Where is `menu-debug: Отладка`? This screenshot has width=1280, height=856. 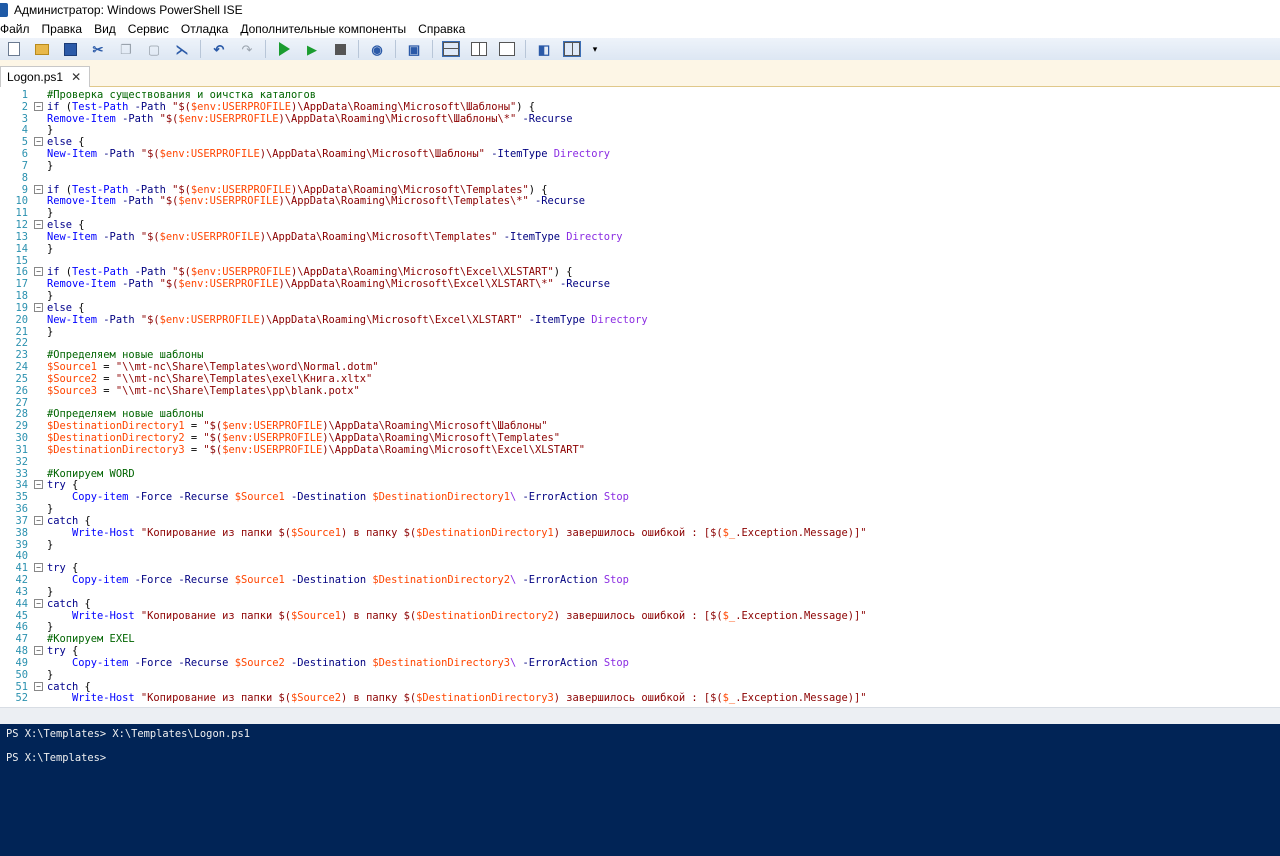
menu-debug: Отладка is located at coordinates (207, 29).